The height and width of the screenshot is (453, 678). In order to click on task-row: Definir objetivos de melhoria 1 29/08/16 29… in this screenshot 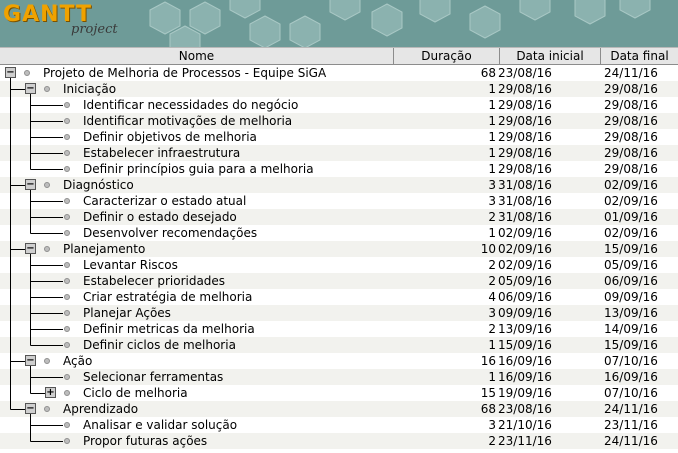, I will do `click(339, 137)`.